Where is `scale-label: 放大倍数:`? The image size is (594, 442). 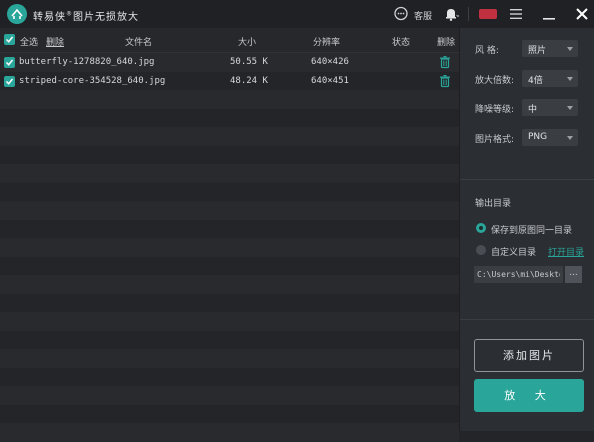
scale-label: 放大倍数: is located at coordinates (495, 81).